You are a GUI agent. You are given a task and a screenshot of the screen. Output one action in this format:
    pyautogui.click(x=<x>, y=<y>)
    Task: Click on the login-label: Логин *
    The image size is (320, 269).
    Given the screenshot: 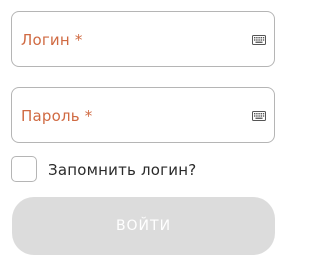 What is the action you would take?
    pyautogui.click(x=52, y=40)
    